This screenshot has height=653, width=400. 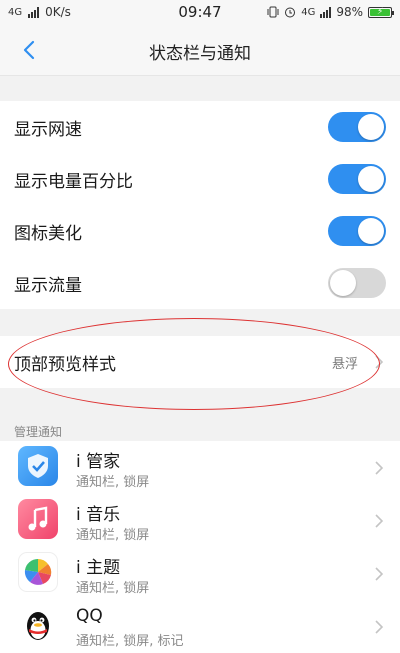 I want to click on app-item-iguanjia: i 管家 通知栏, 锁屏, so click(x=200, y=467).